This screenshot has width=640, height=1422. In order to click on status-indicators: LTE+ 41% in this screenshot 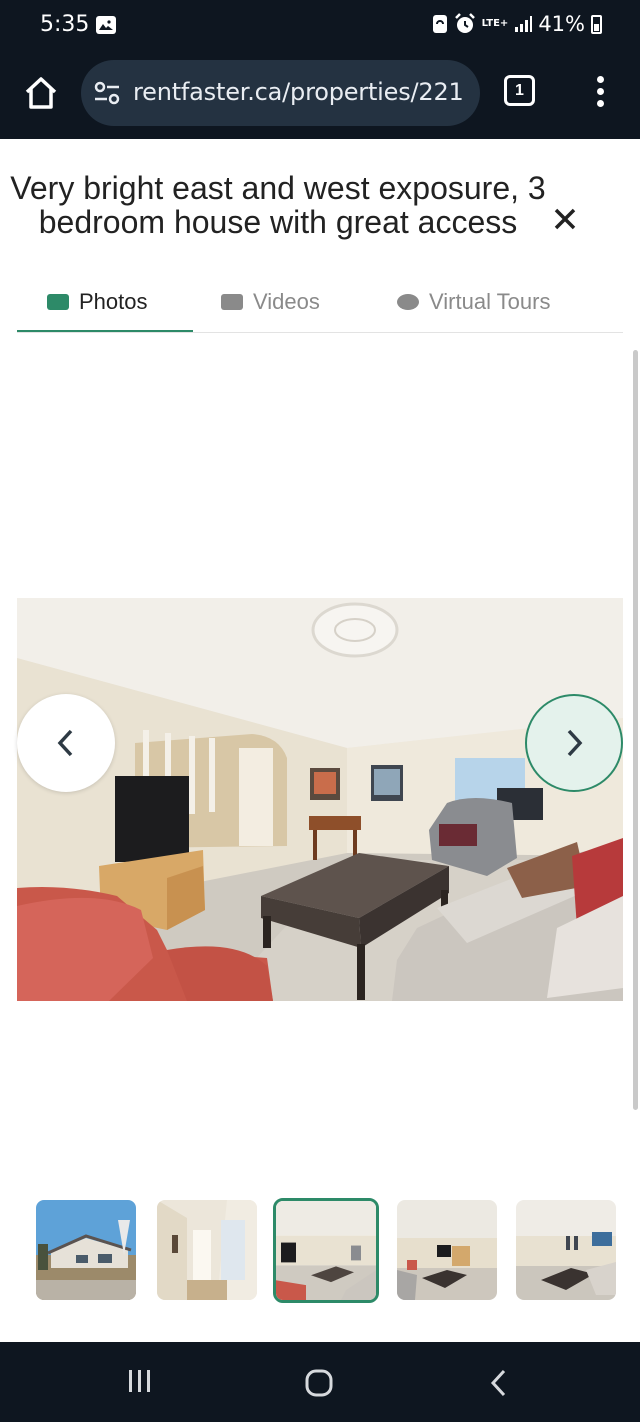, I will do `click(517, 24)`.